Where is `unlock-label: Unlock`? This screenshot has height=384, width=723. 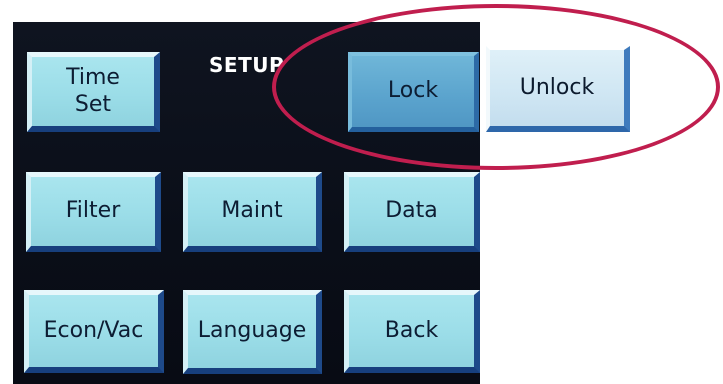 unlock-label: Unlock is located at coordinates (557, 87).